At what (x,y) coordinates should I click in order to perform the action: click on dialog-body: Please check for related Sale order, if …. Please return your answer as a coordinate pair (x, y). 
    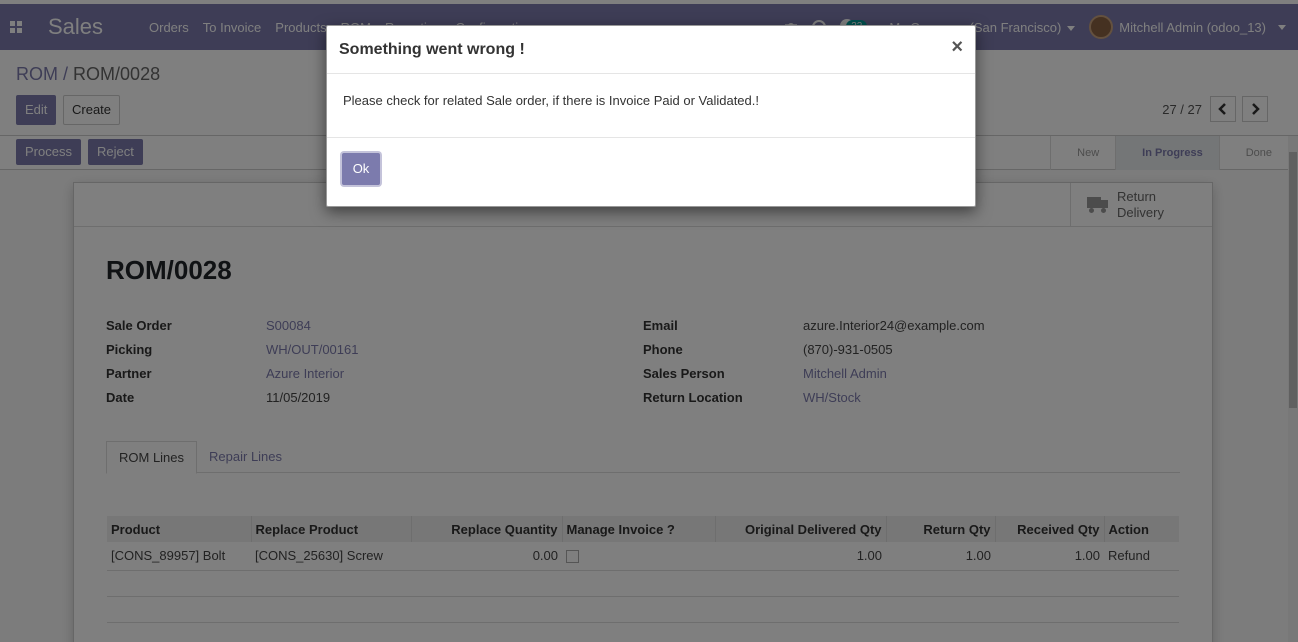
    Looking at the image, I should click on (651, 106).